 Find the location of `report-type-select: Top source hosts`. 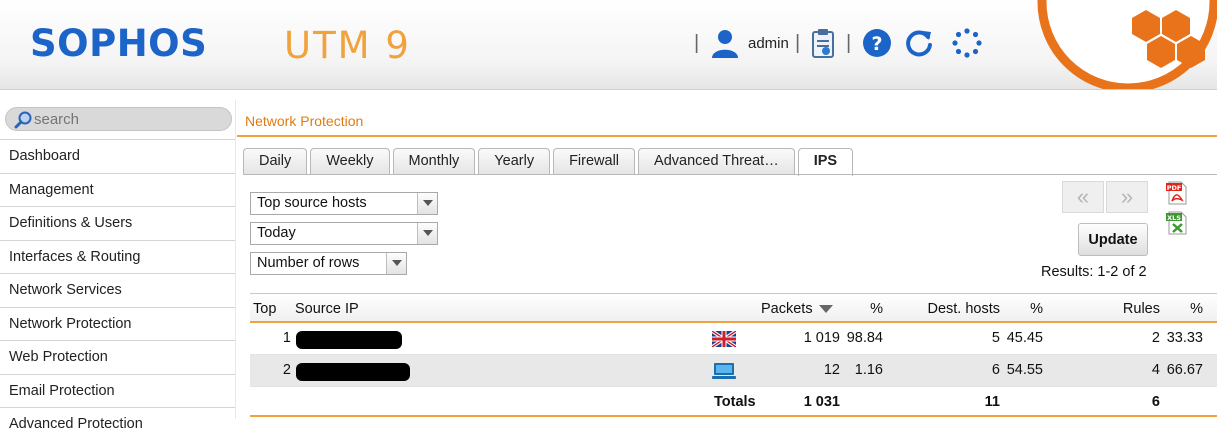

report-type-select: Top source hosts is located at coordinates (344, 203).